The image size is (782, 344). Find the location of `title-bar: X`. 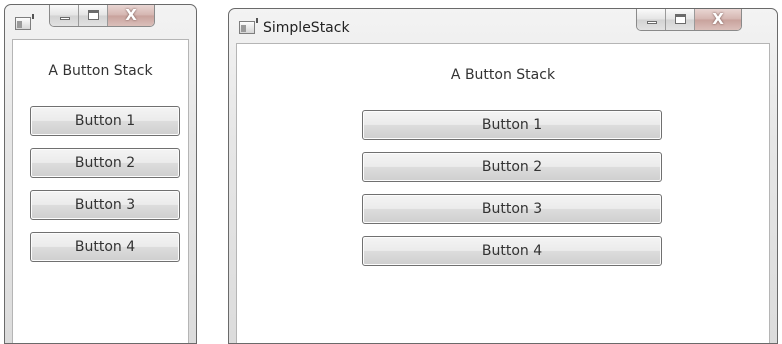

title-bar: X is located at coordinates (100, 22).